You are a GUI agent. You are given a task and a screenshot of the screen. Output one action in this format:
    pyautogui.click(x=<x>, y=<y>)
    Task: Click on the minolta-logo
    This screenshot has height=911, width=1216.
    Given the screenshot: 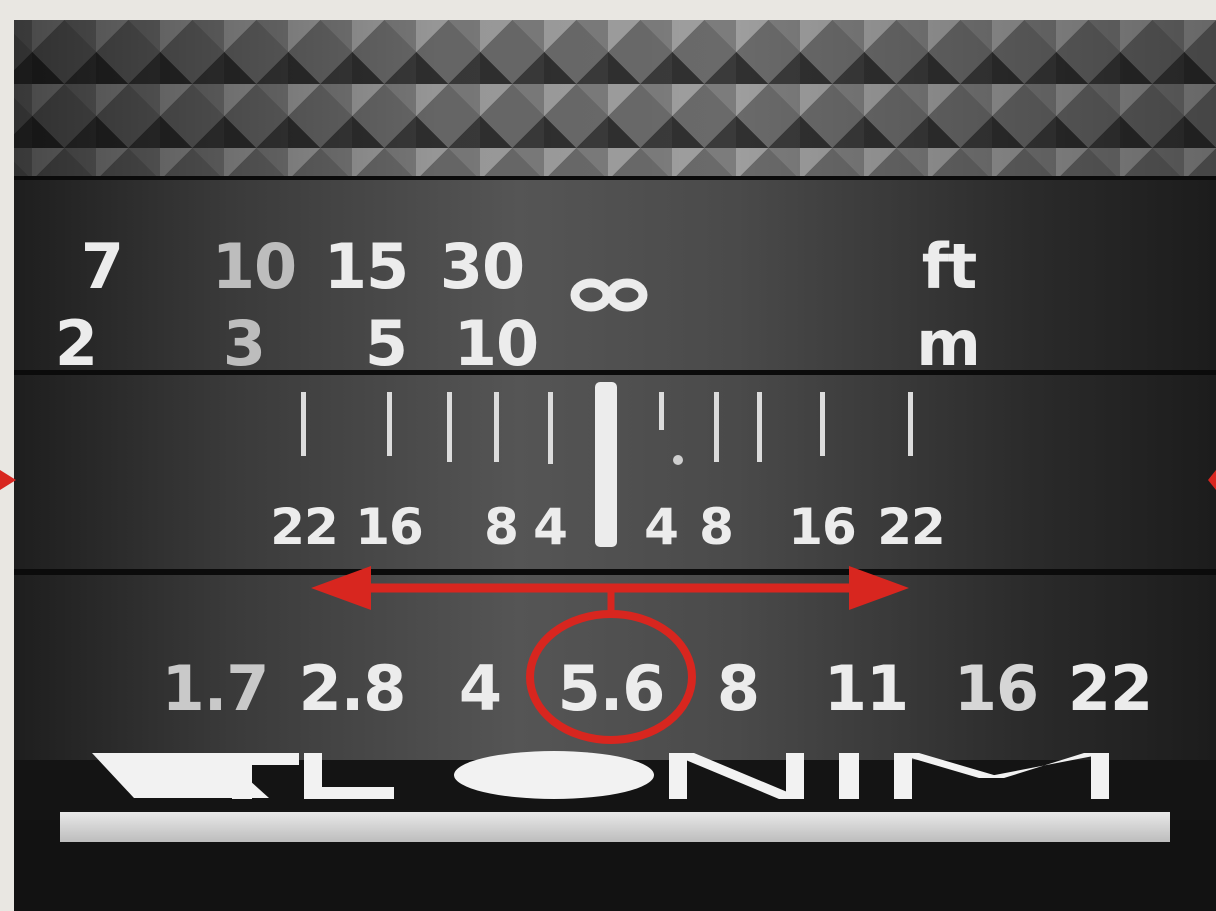 What is the action you would take?
    pyautogui.click(x=600, y=775)
    